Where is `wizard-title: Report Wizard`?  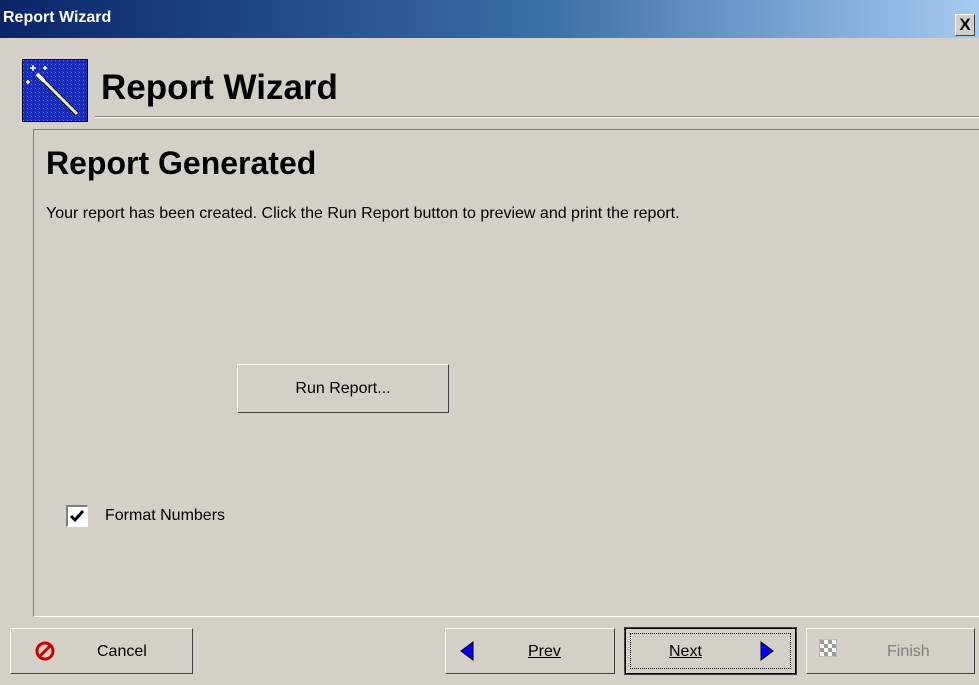 wizard-title: Report Wizard is located at coordinates (219, 87).